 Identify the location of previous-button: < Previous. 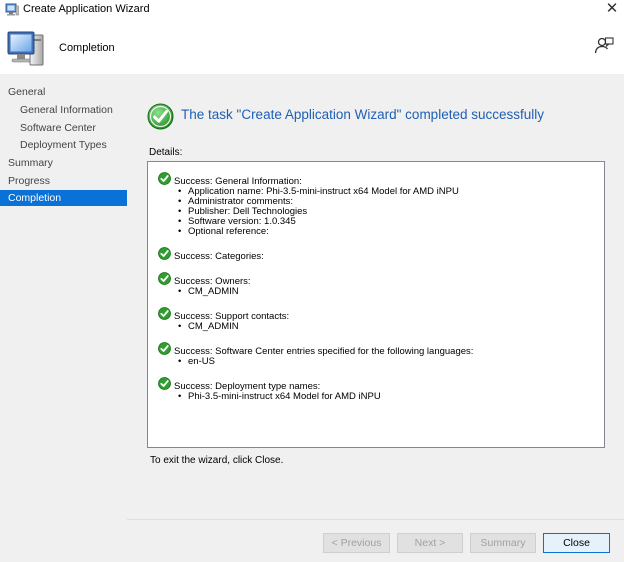
(356, 543).